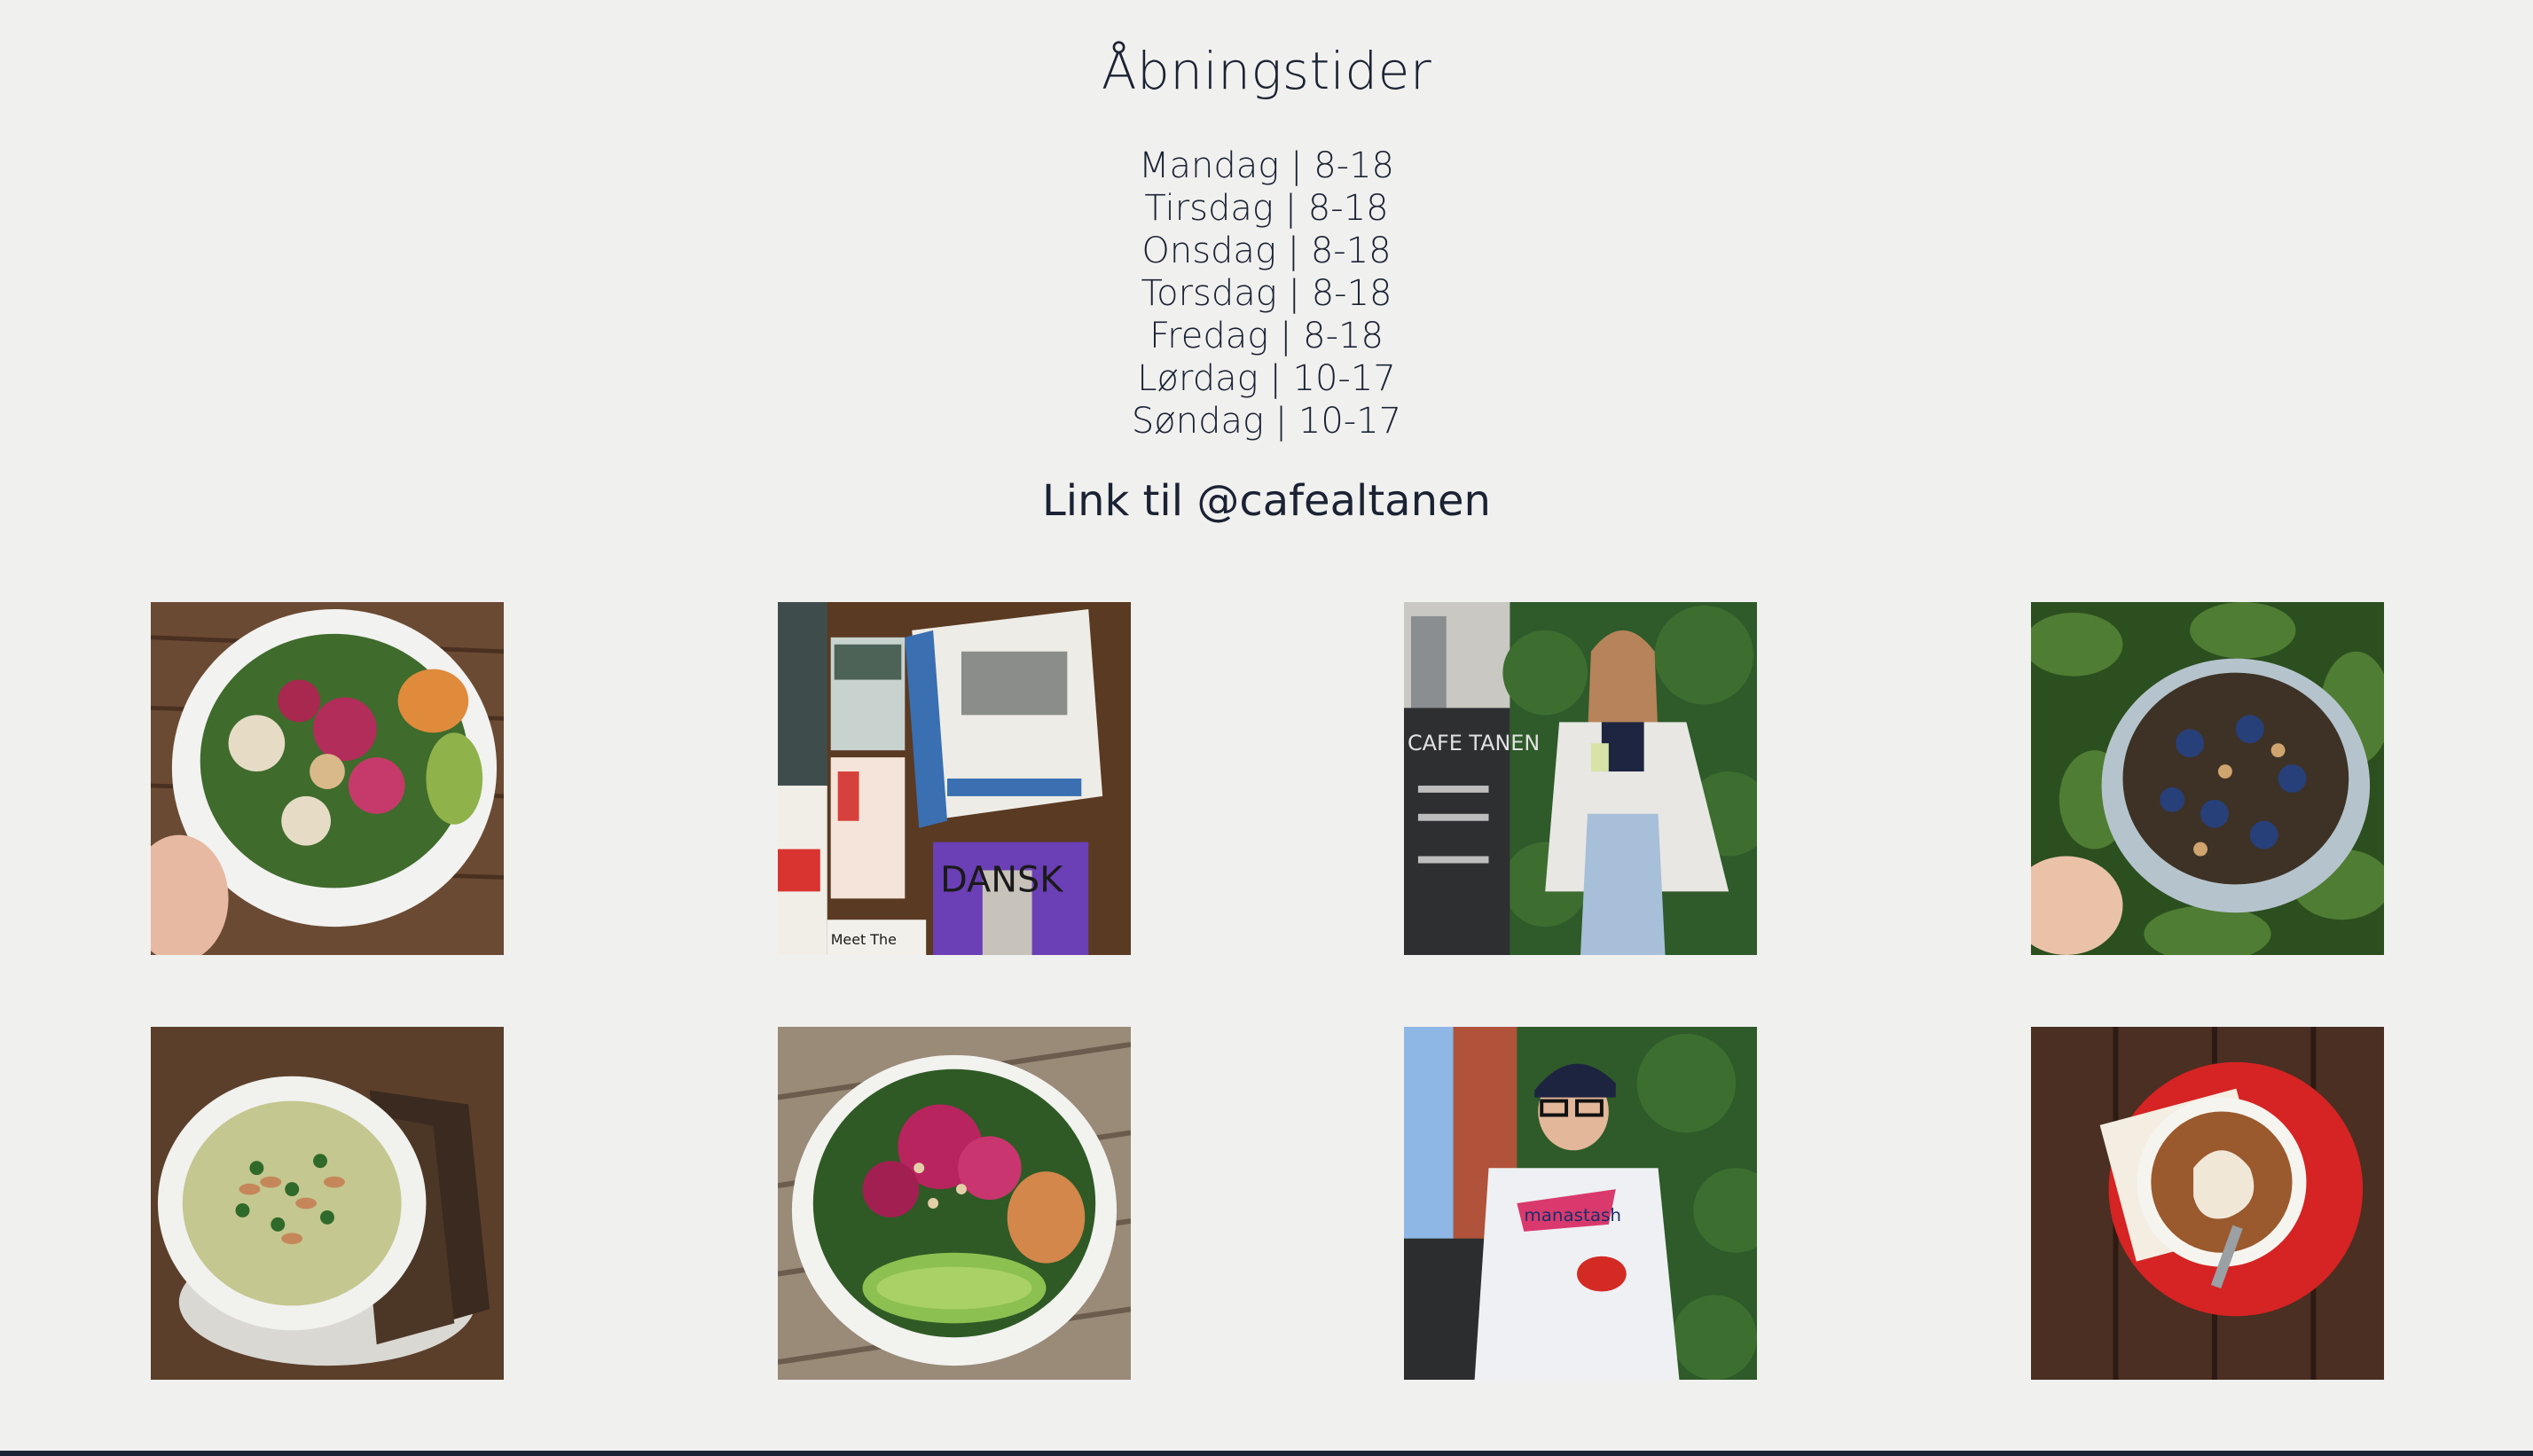 The image size is (2533, 1456). I want to click on newspaper-caption: Meet The, so click(864, 939).